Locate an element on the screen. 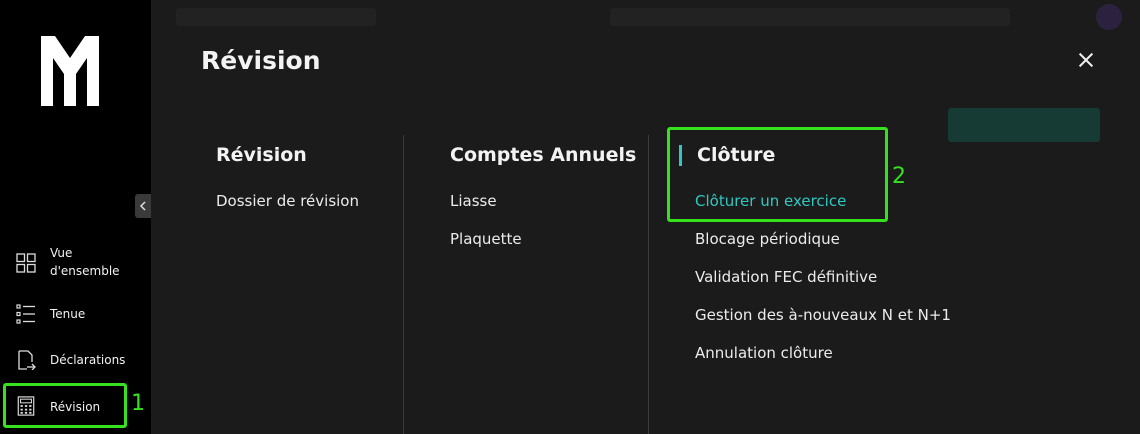  menu-link-plaquette: Plaquette is located at coordinates (486, 239).